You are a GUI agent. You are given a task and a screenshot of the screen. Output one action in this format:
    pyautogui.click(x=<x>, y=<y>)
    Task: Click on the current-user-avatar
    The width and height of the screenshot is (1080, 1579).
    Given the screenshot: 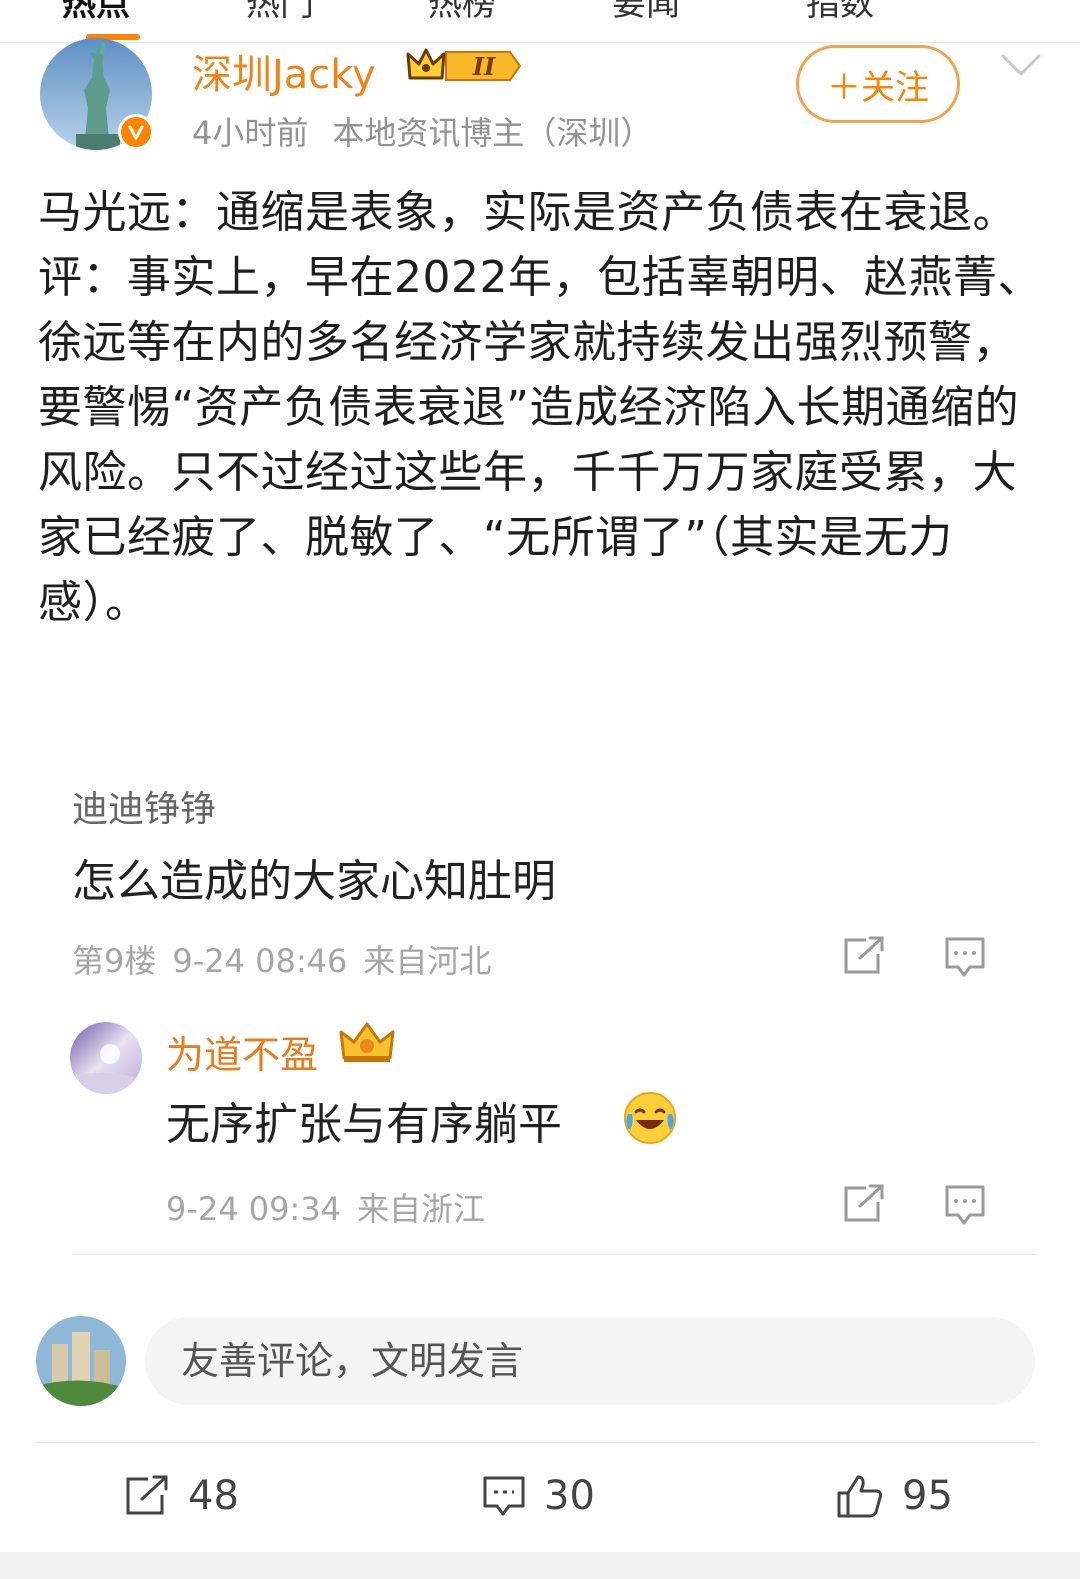 What is the action you would take?
    pyautogui.click(x=81, y=1361)
    